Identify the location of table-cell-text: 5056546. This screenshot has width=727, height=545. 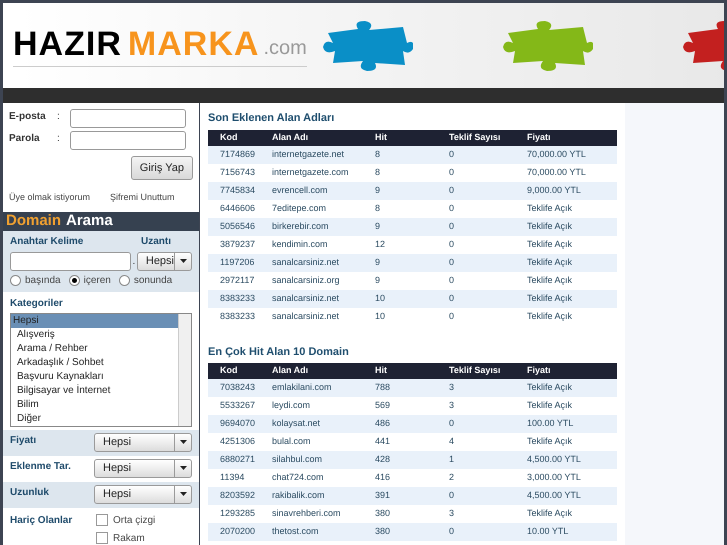
(237, 226).